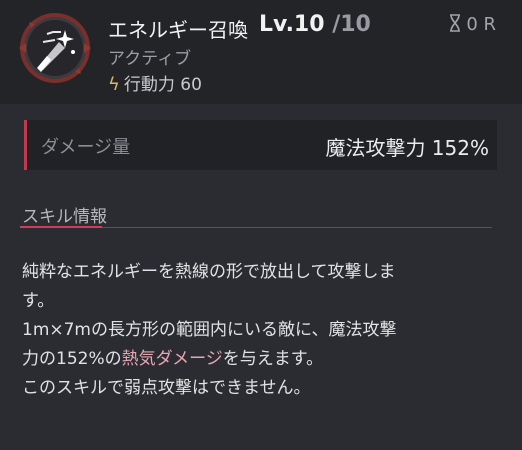  Describe the element at coordinates (86, 147) in the screenshot. I see `damage-label: ダメージ量` at that location.